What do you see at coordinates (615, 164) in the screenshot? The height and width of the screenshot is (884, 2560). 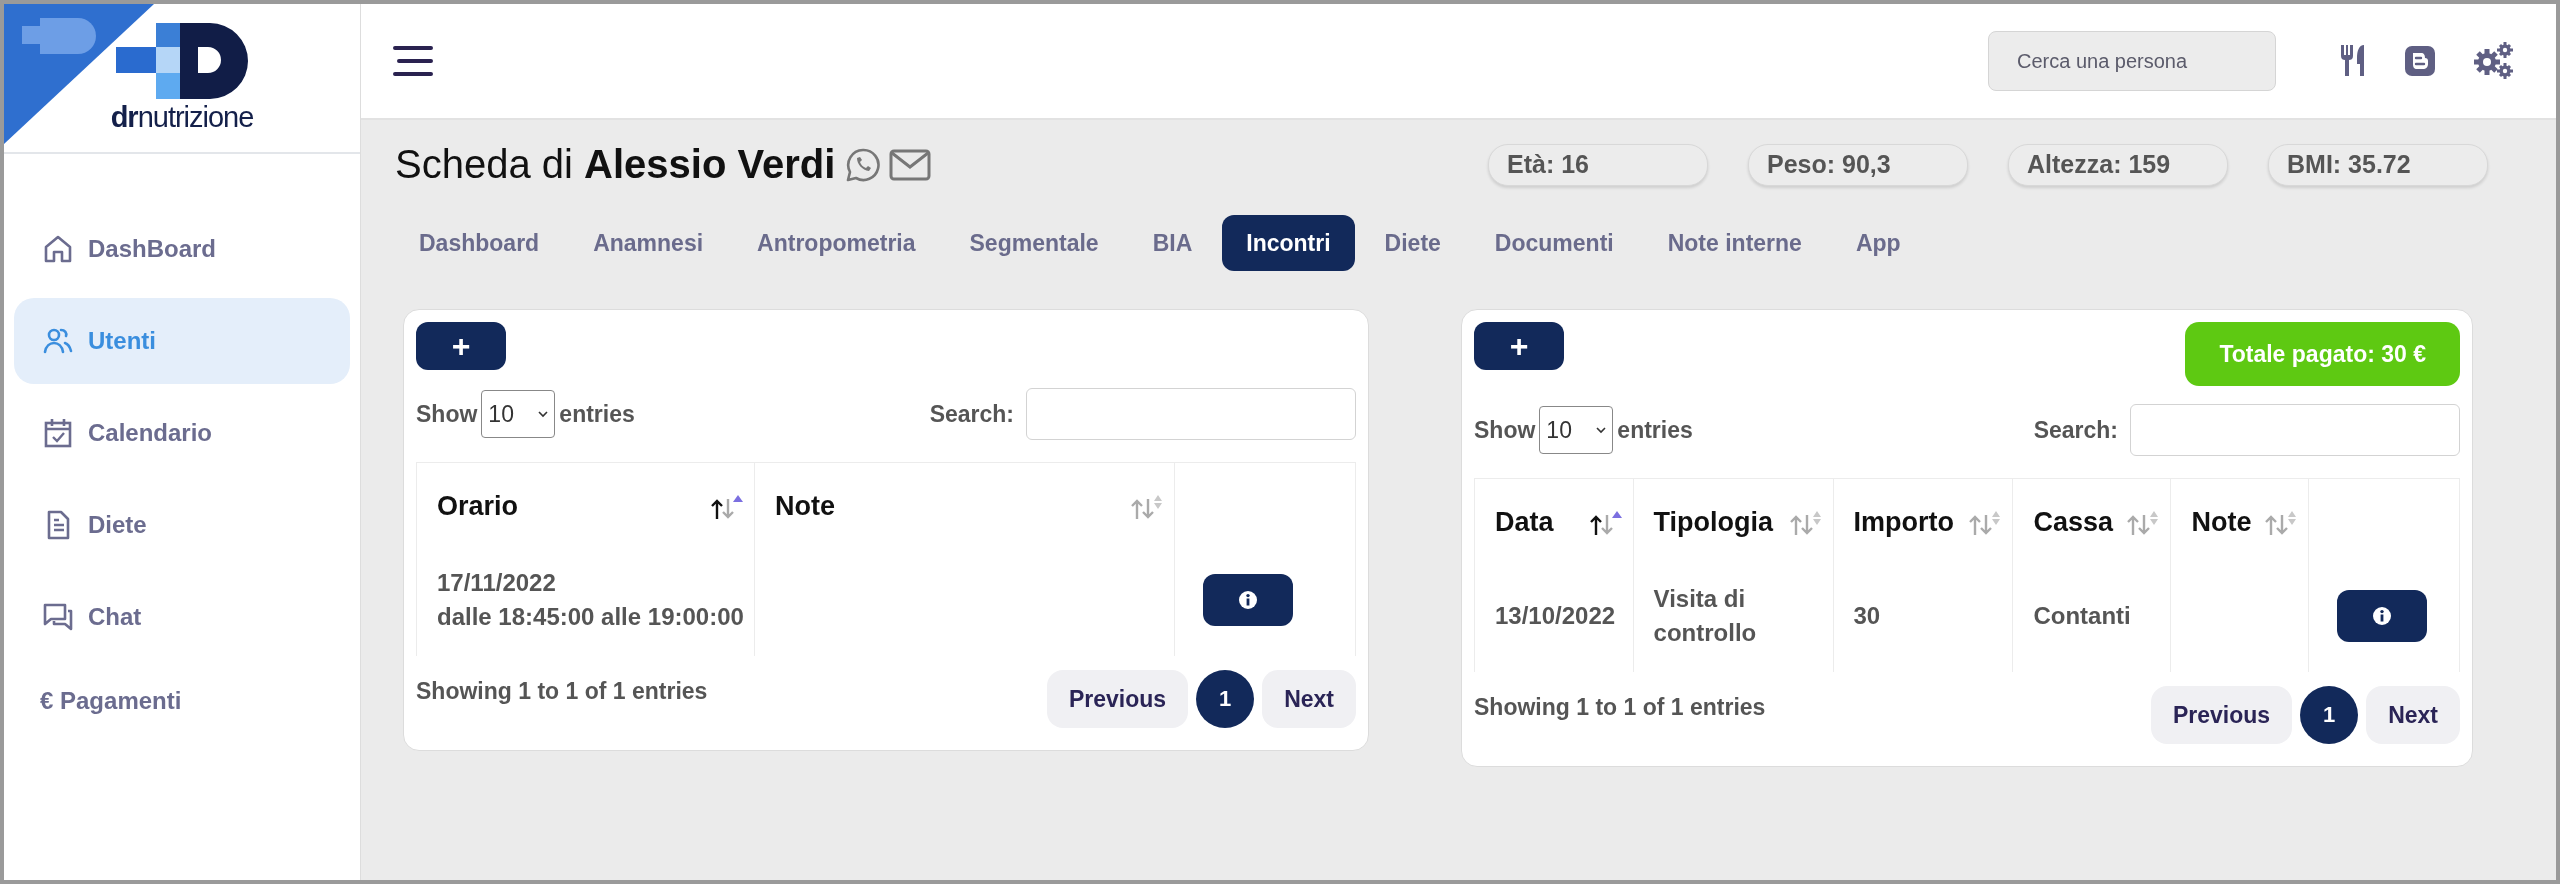 I see `page-title: Scheda di Alessio Verdi` at bounding box center [615, 164].